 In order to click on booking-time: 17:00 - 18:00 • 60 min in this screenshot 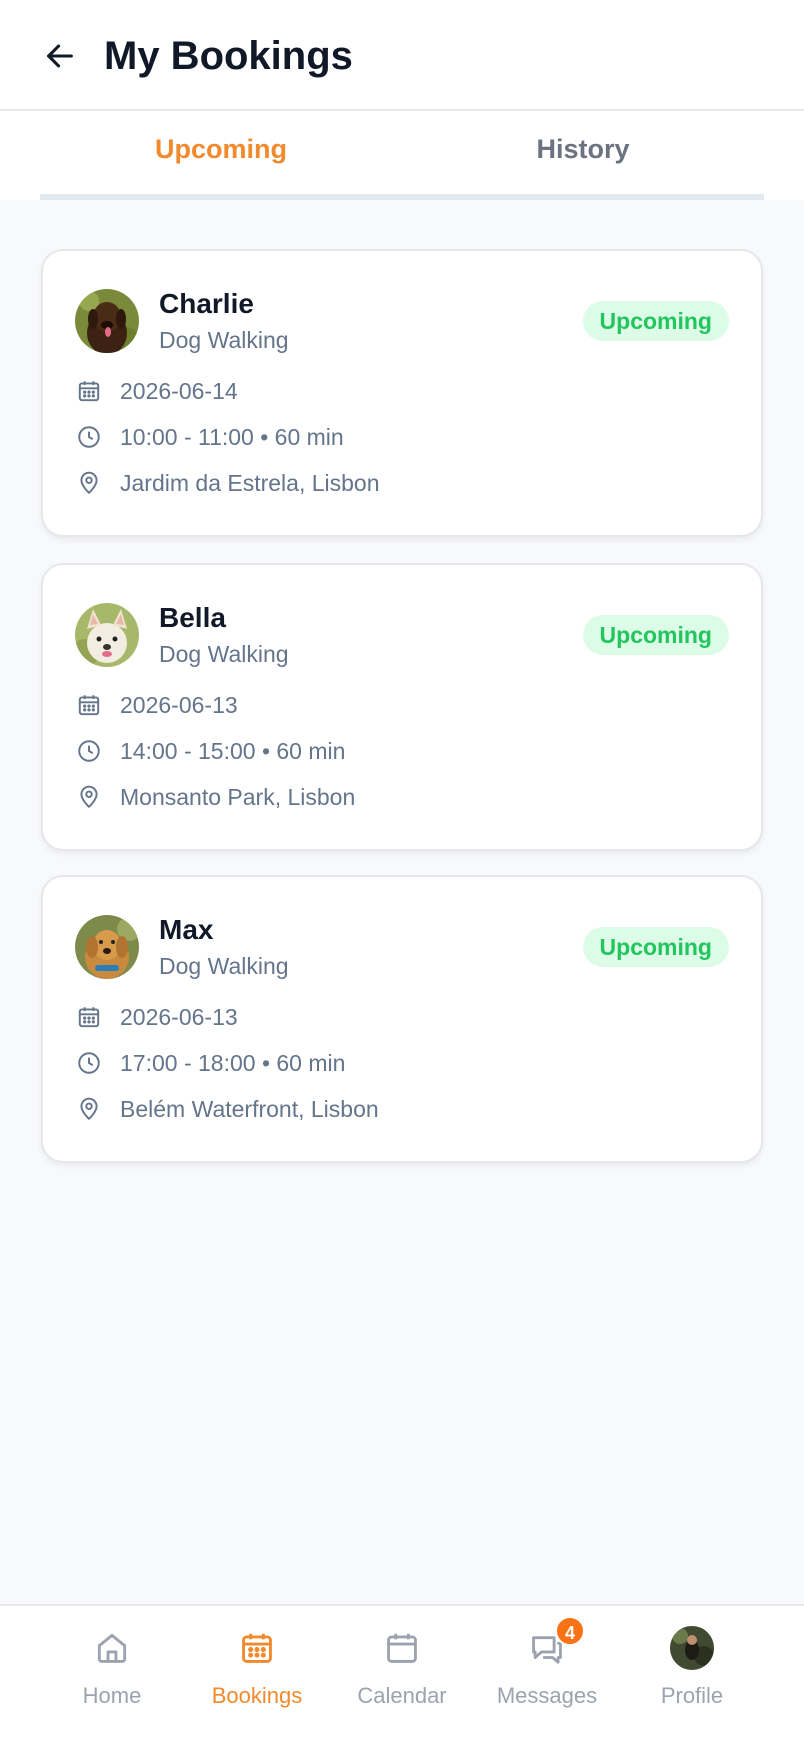, I will do `click(210, 1063)`.